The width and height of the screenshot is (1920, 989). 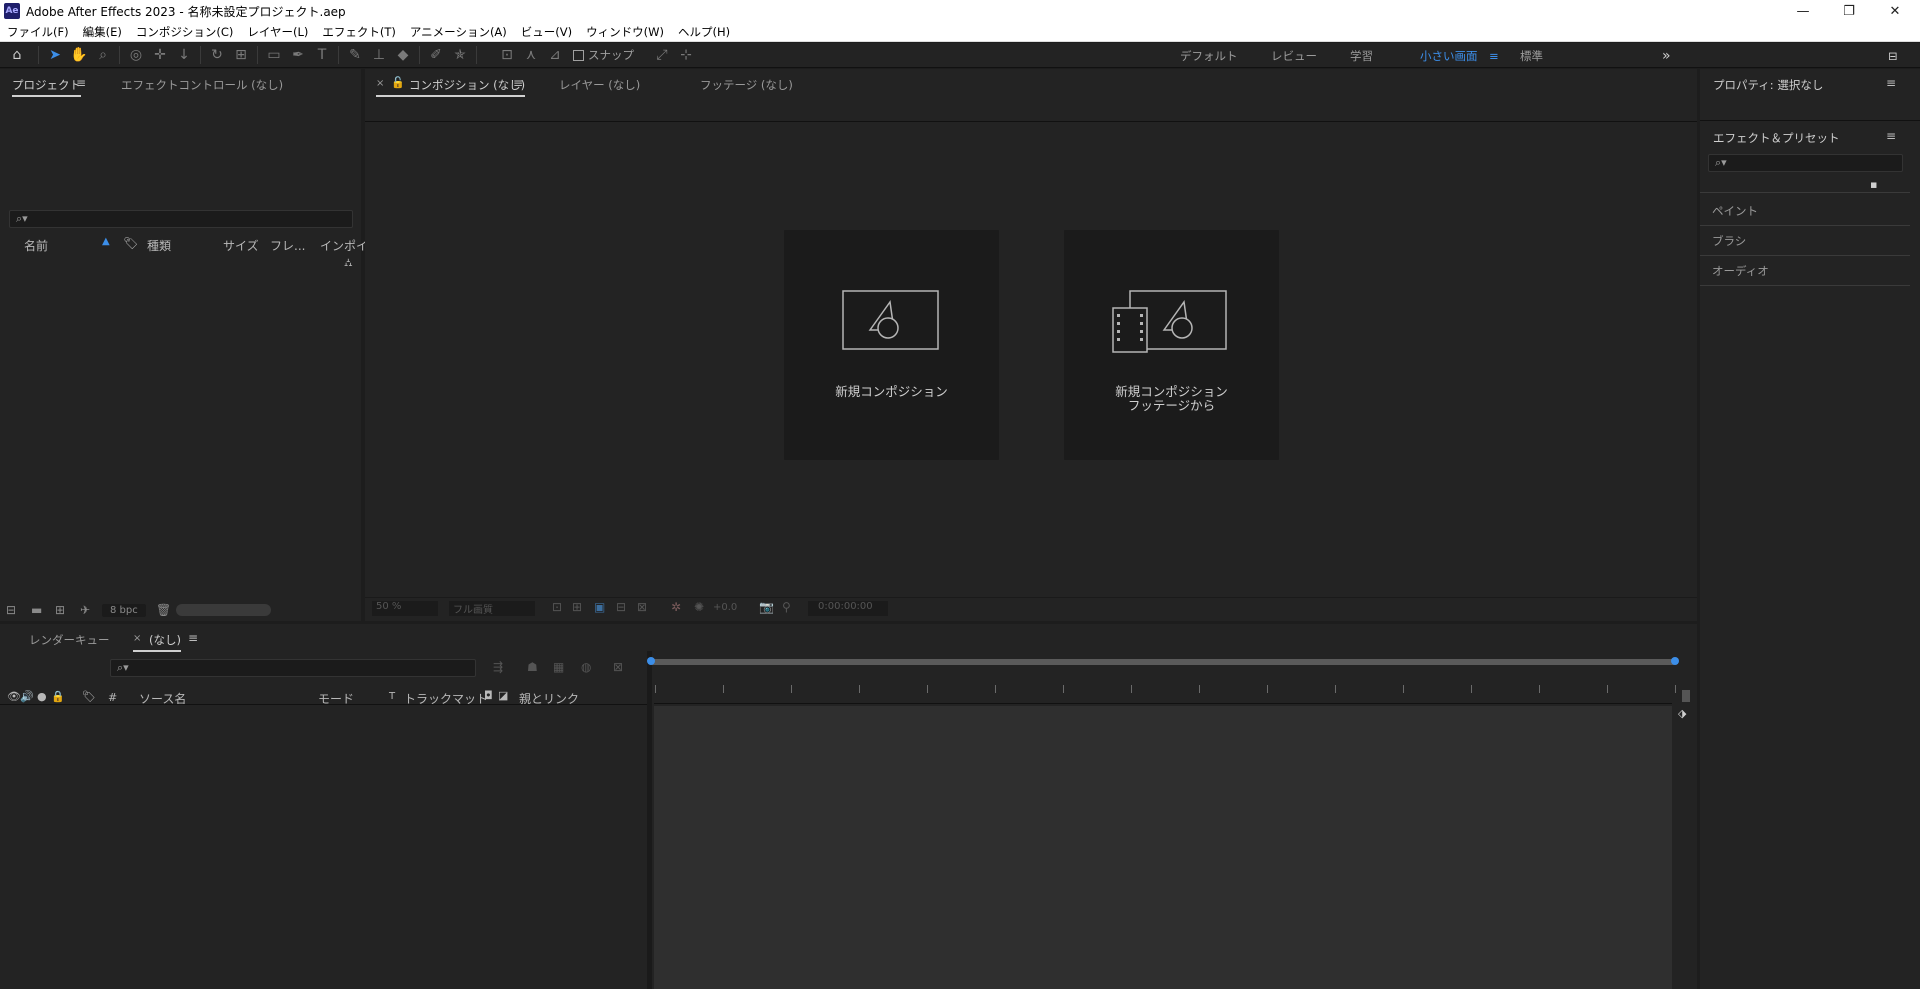 I want to click on matte-invert-icon: ◪, so click(x=503, y=695).